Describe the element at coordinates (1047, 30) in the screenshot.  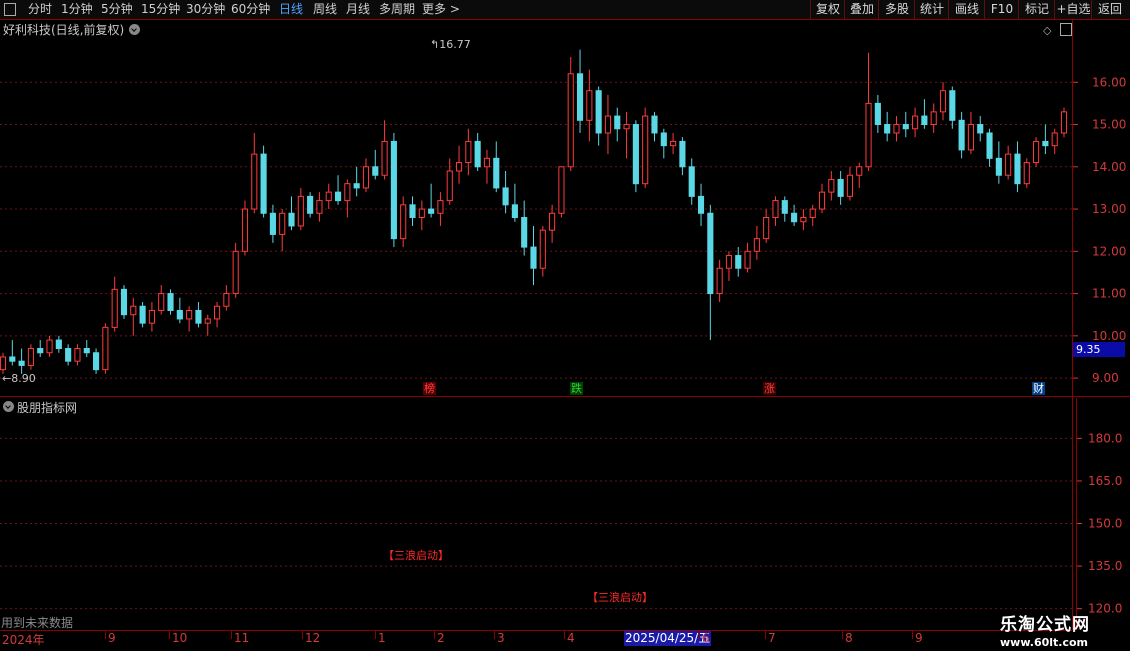
I see `diamond-icon: ◇` at that location.